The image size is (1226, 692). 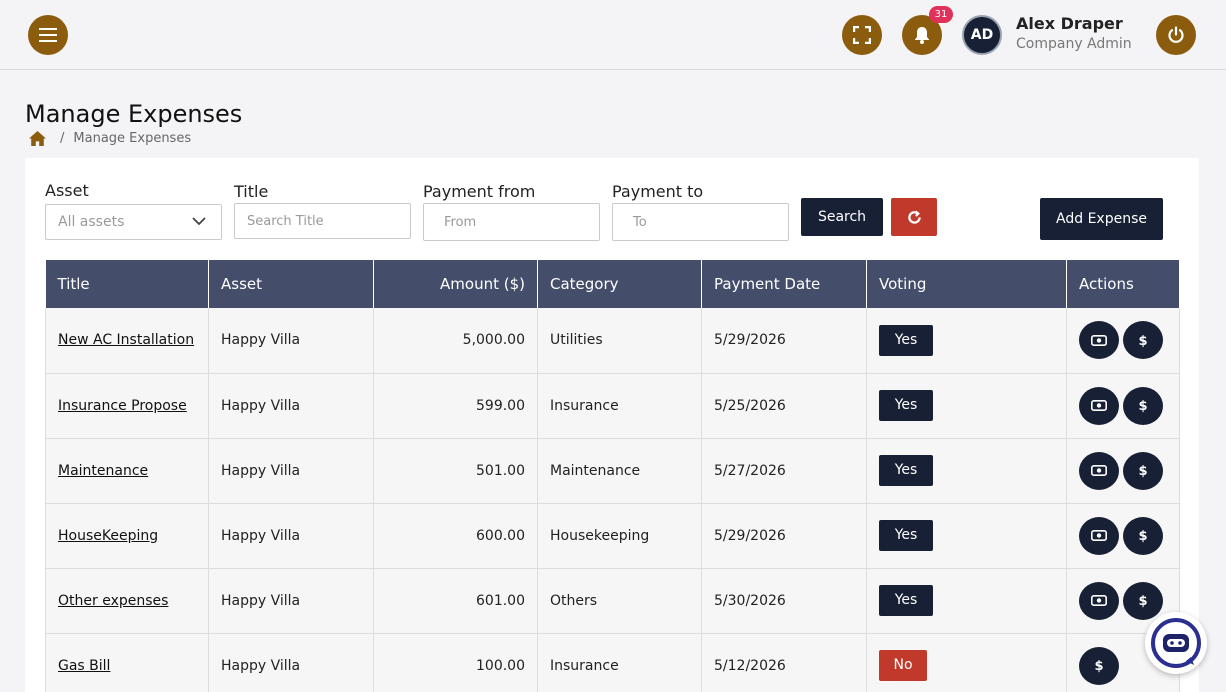 I want to click on logout-button, so click(x=1176, y=35).